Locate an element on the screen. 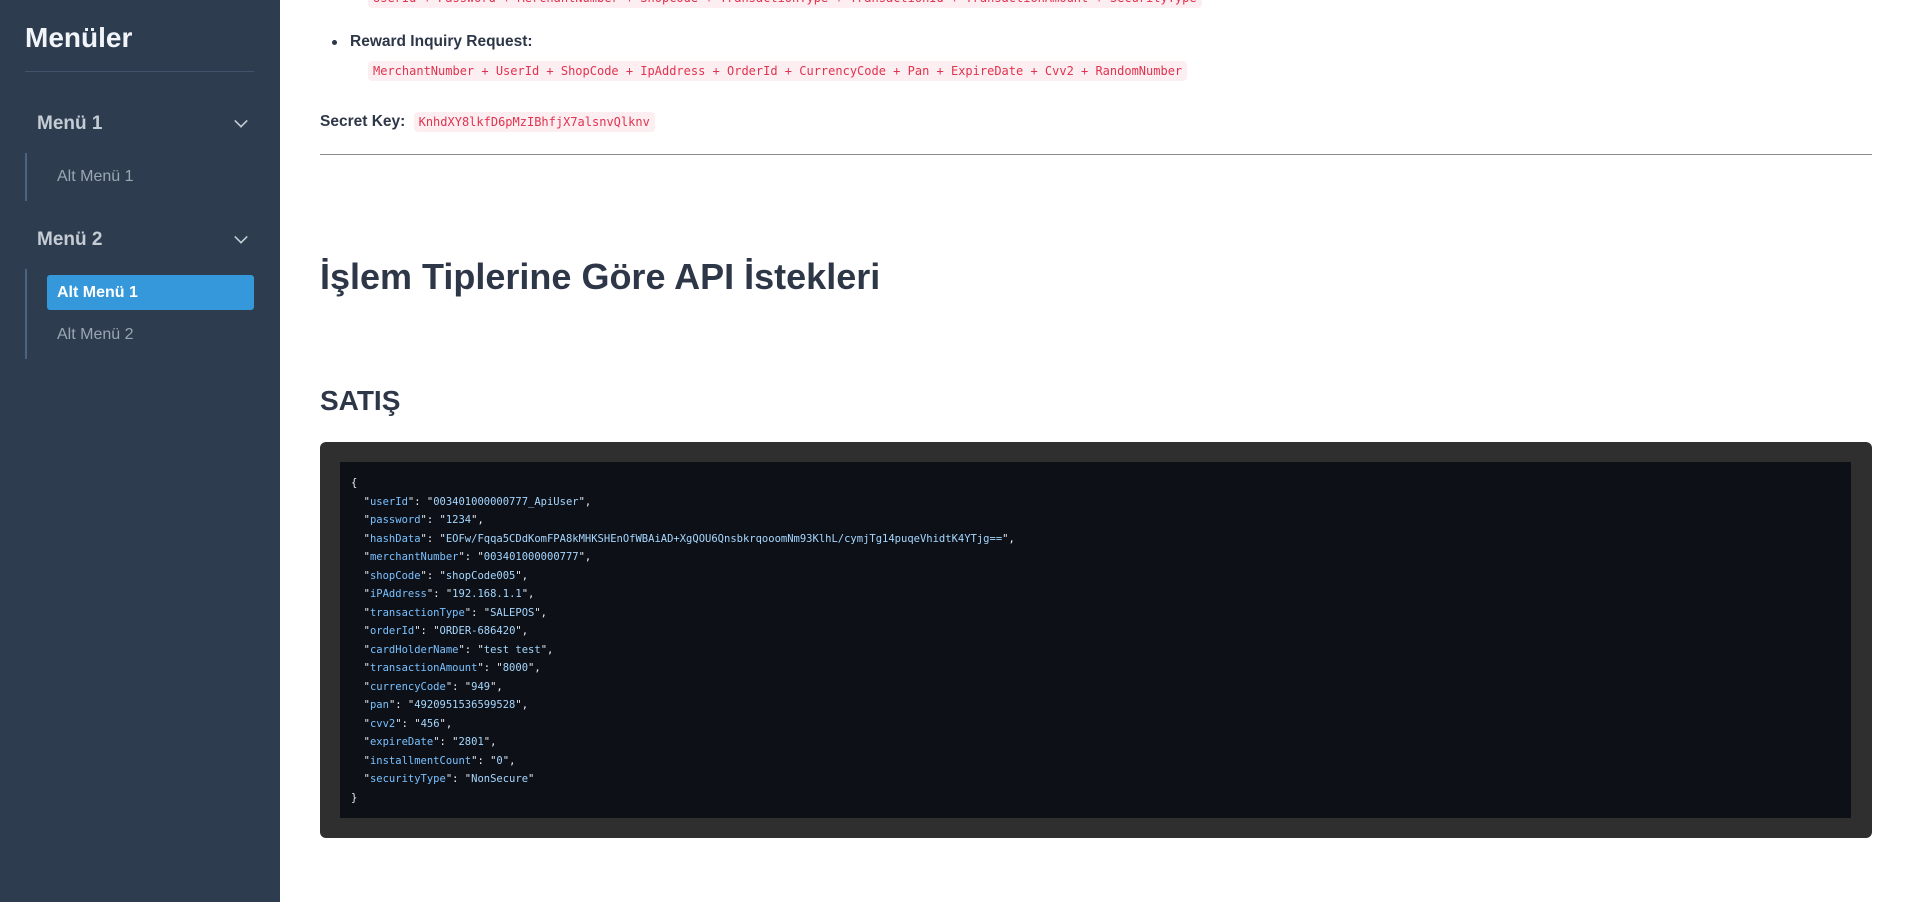 This screenshot has width=1910, height=902. section-heading-satis: SATIŞ is located at coordinates (360, 400).